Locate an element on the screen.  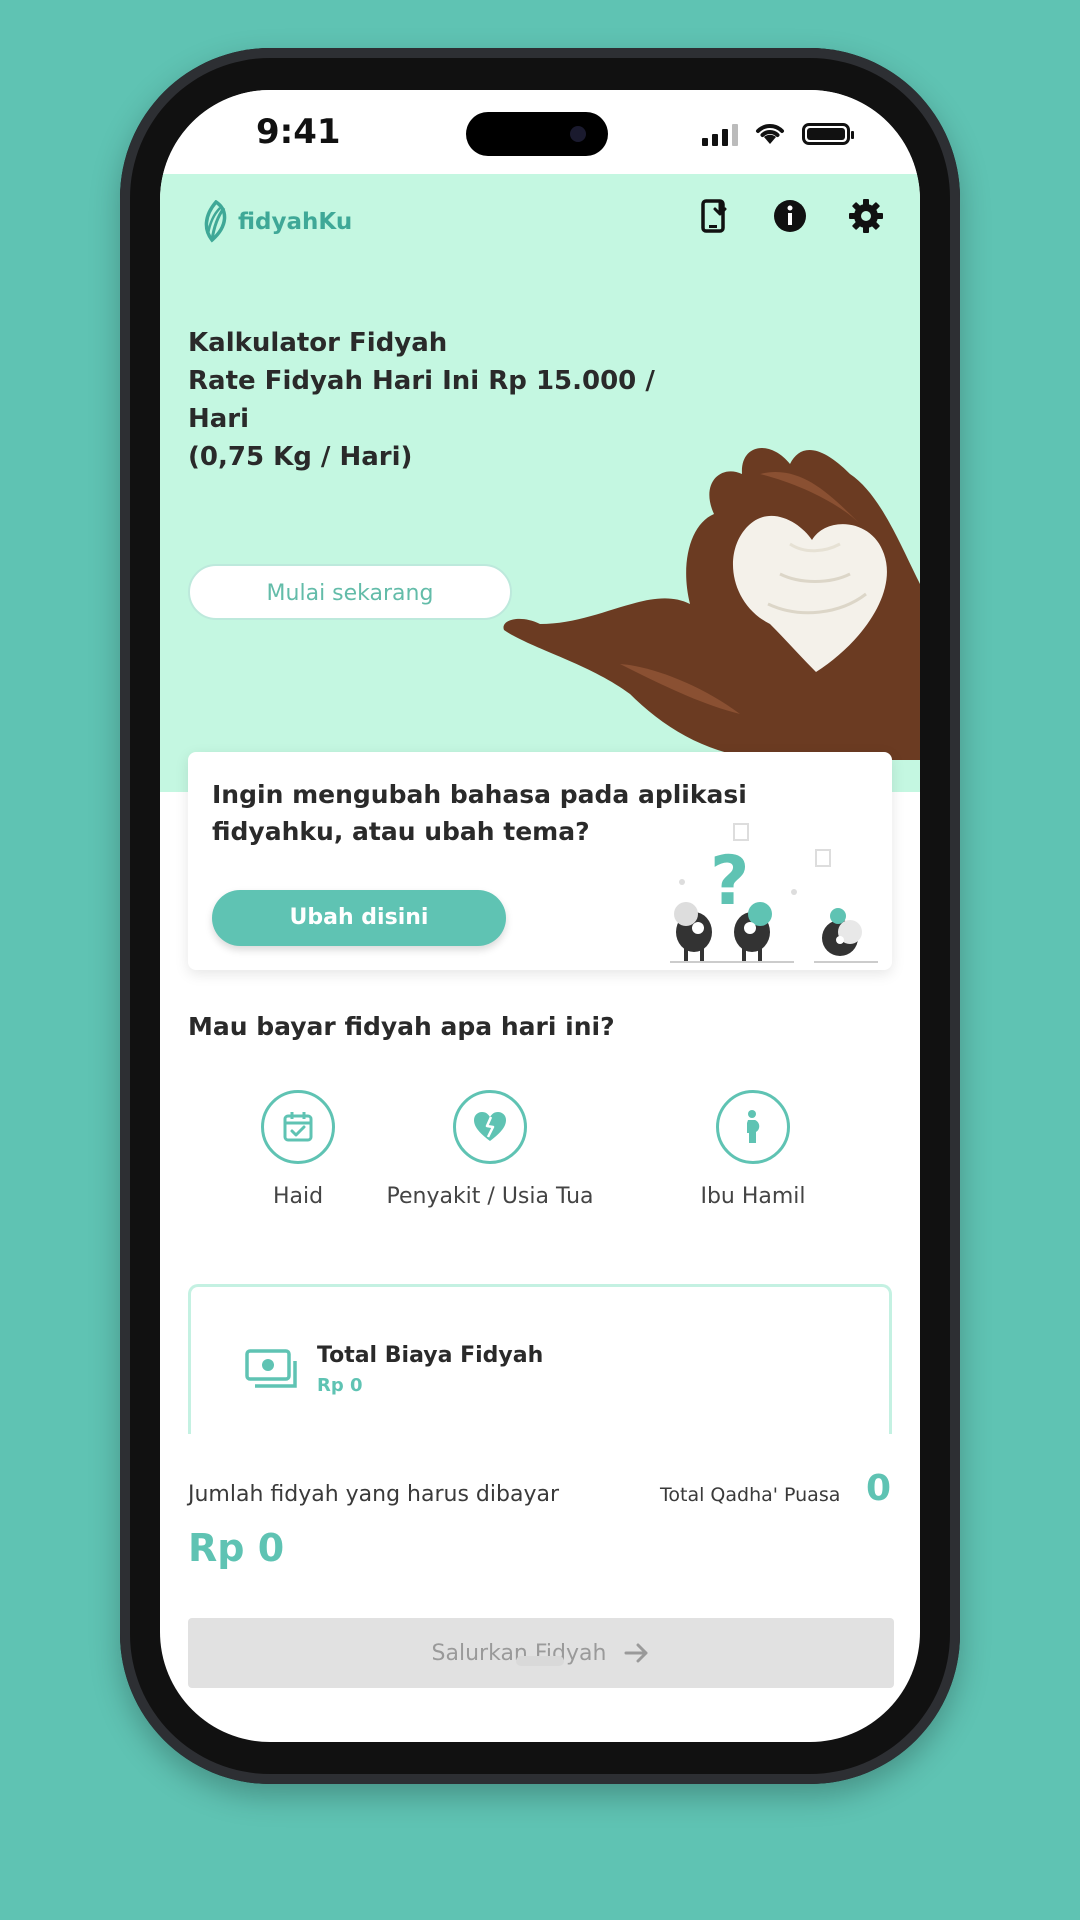
category-penyakit-usia-tua: Penyakit / Usia Tua is located at coordinates (490, 1149).